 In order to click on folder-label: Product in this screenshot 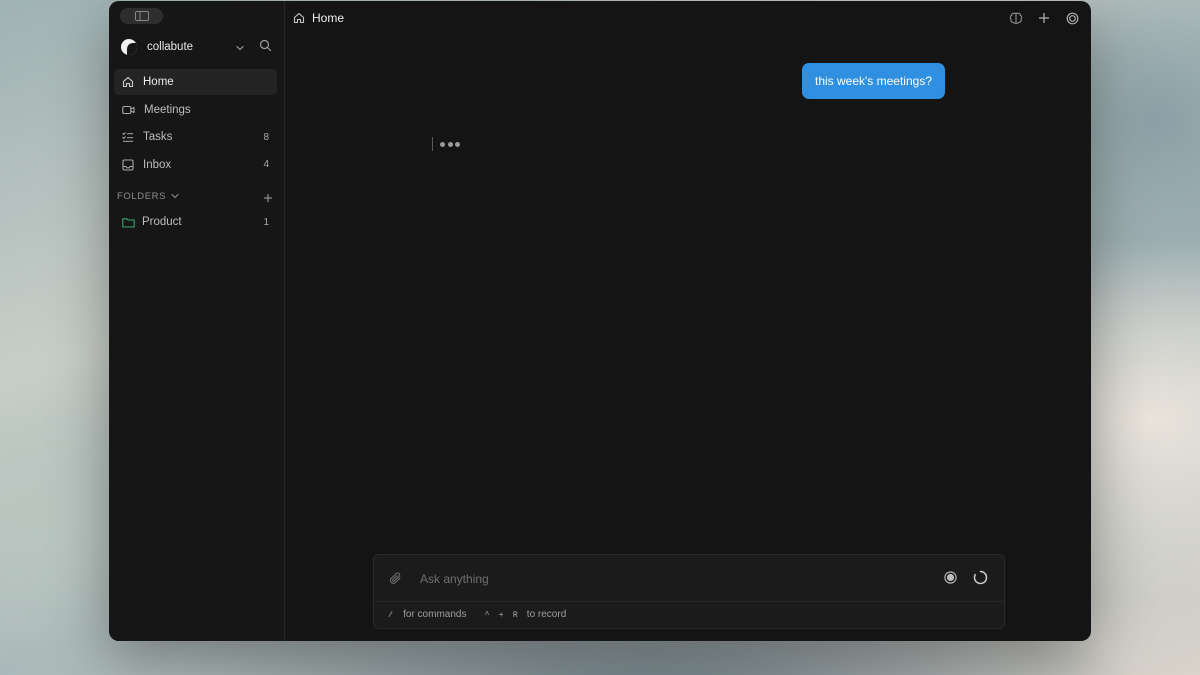, I will do `click(162, 222)`.